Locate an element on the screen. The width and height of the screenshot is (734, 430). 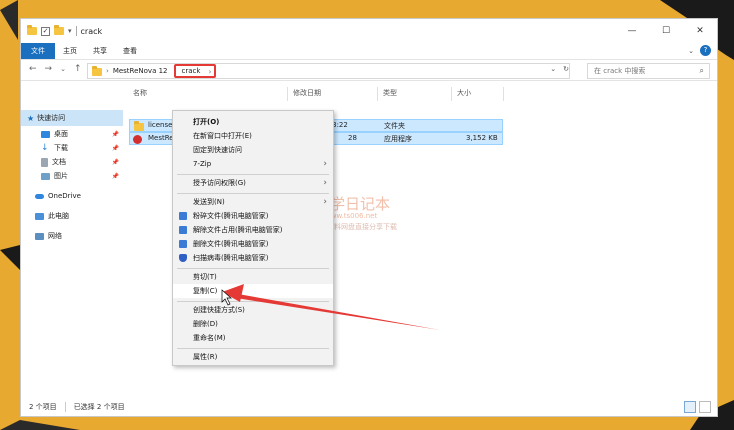
menu-item-copy: 复制(C) is located at coordinates (253, 291).